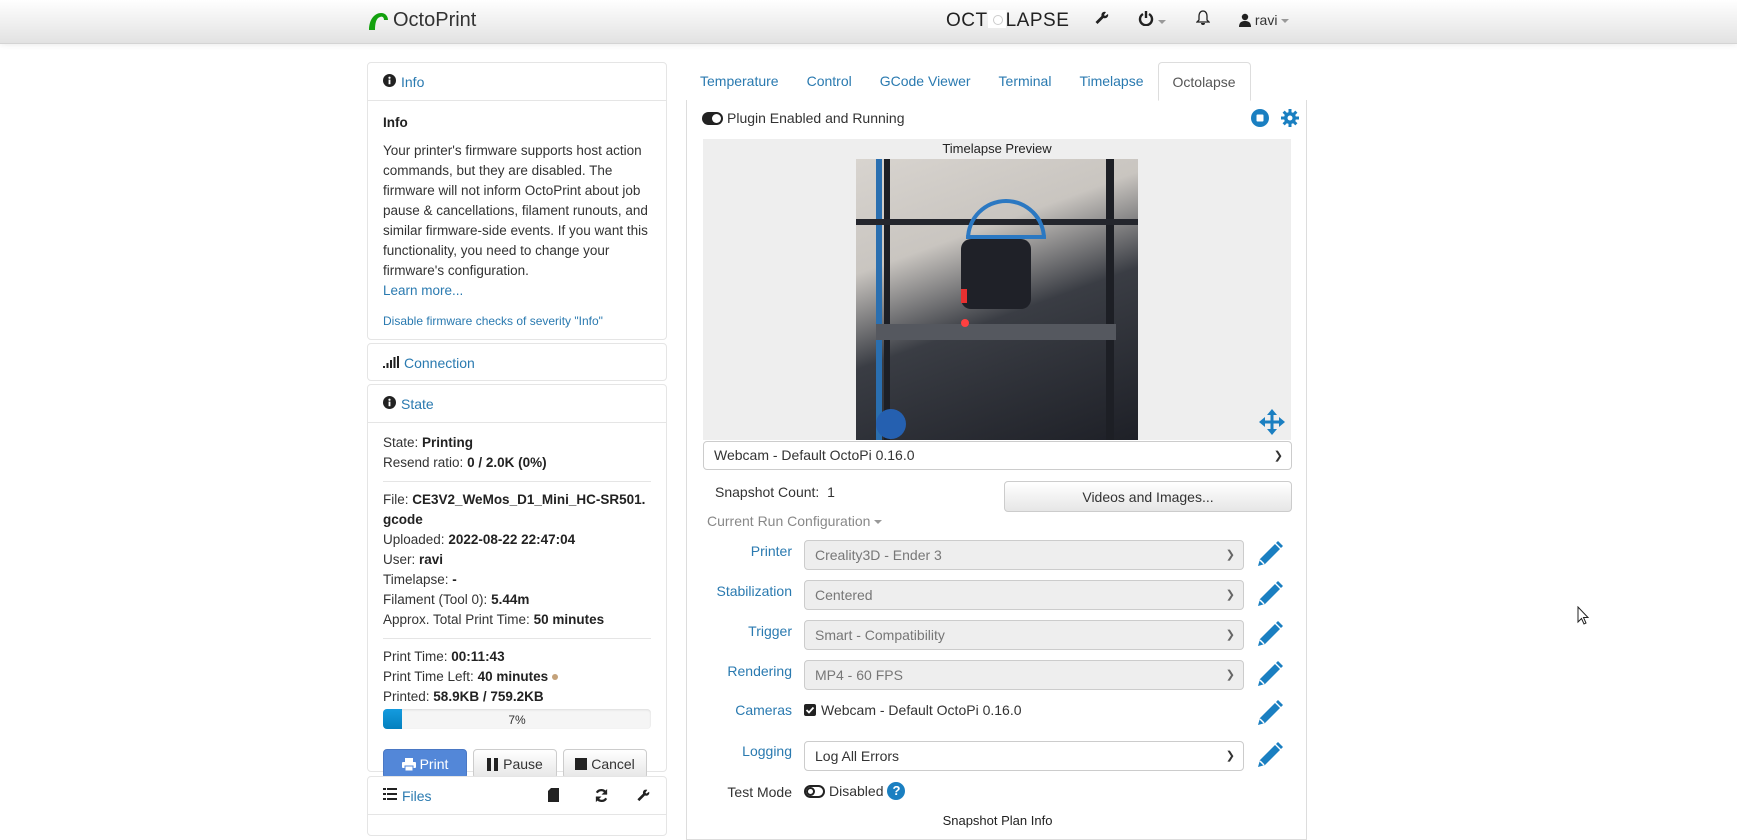 This screenshot has height=840, width=1737. I want to click on timelapse-preview: Timelapse Preview, so click(997, 289).